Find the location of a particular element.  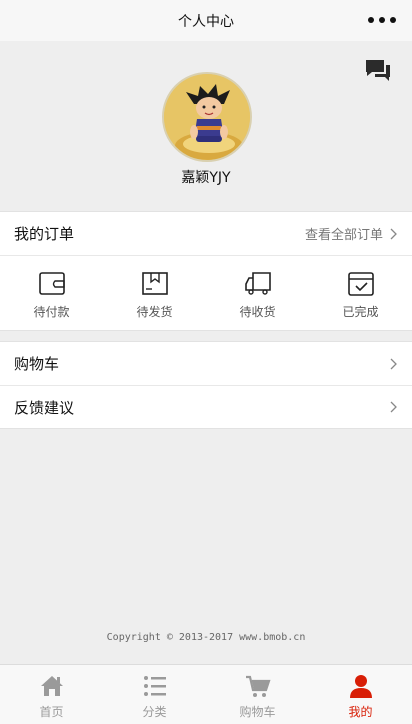

navigation-bar: 个人中心 is located at coordinates (206, 20).